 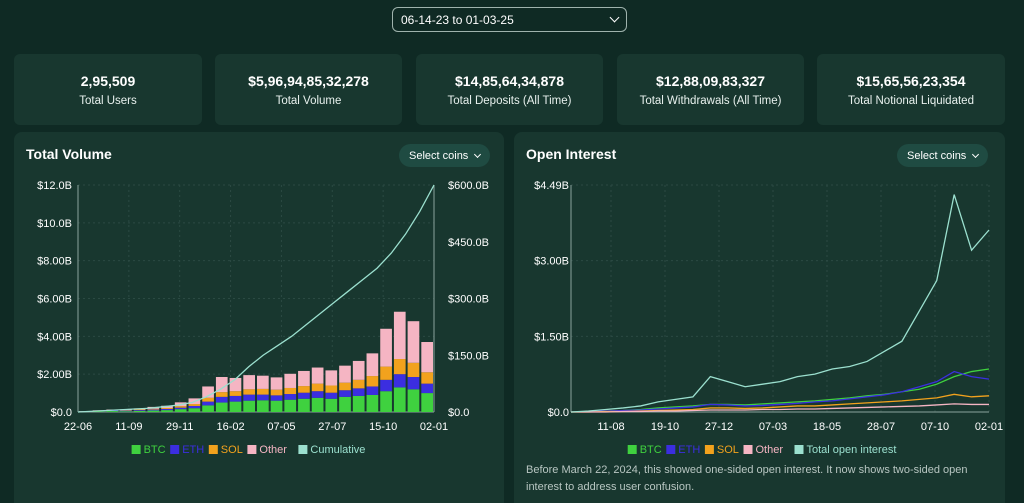 What do you see at coordinates (911, 80) in the screenshot?
I see `stat-value: $15,65,56,23,354` at bounding box center [911, 80].